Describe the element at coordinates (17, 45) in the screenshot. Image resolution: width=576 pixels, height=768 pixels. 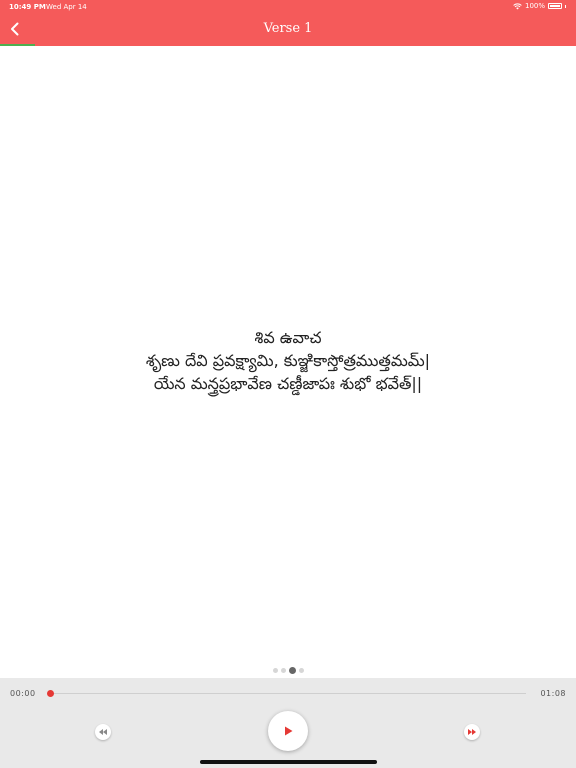
I see `verse-progress-fill` at that location.